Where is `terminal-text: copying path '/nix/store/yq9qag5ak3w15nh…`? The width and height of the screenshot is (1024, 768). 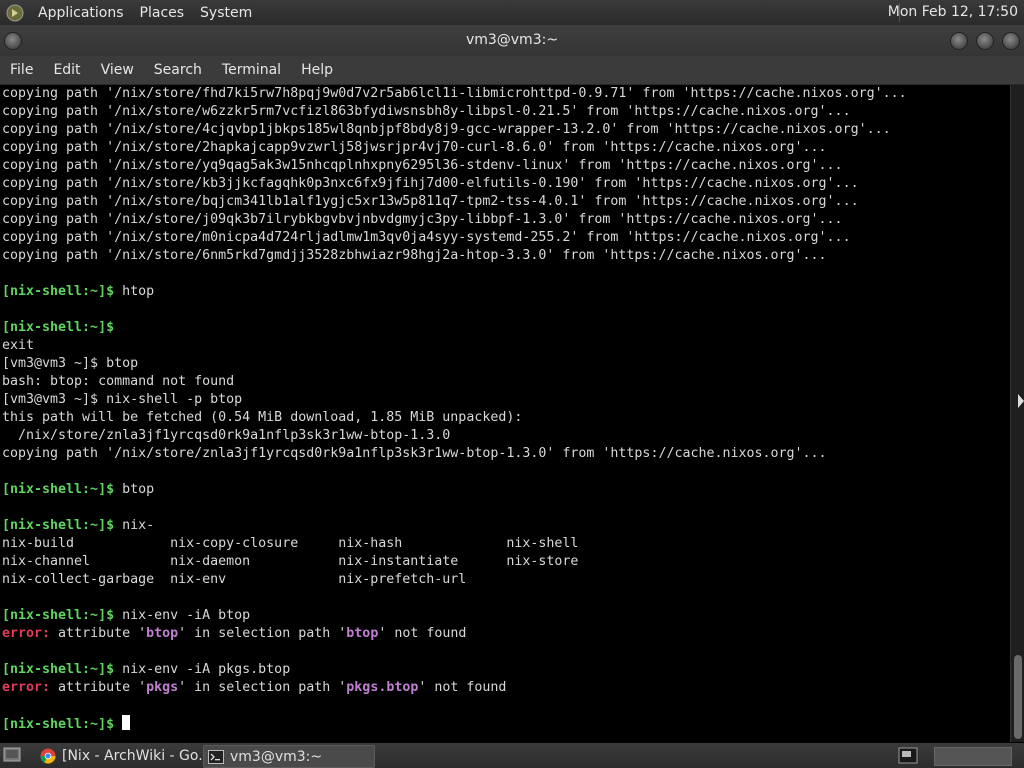 terminal-text: copying path '/nix/store/yq9qag5ak3w15nh… is located at coordinates (422, 165).